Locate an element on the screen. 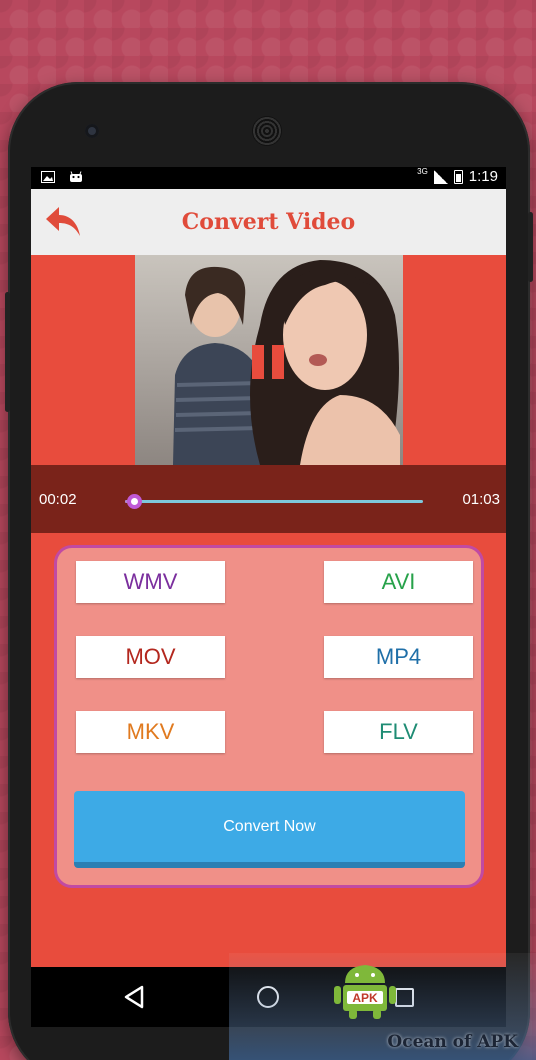 This screenshot has height=1060, width=536. format-button-wmv: WMV is located at coordinates (150, 582).